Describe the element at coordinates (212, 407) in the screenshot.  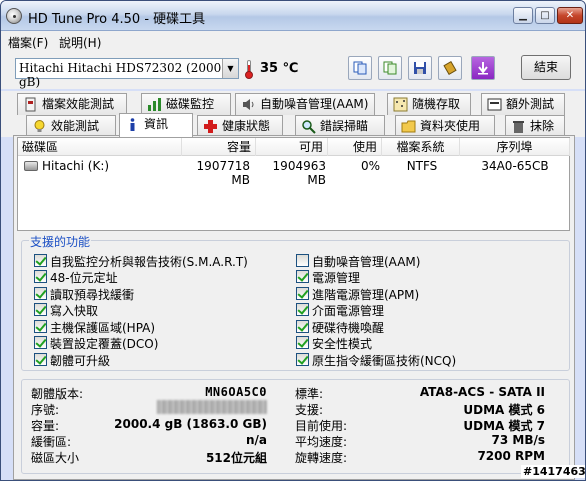
I see `serial-obscured` at that location.